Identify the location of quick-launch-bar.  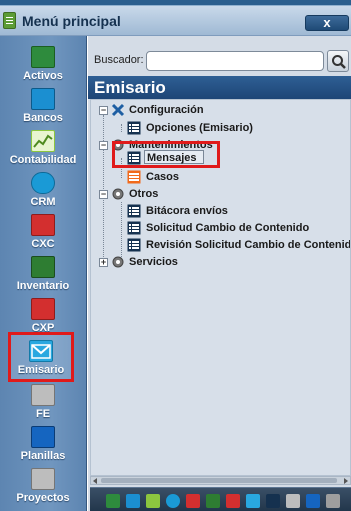
(220, 499).